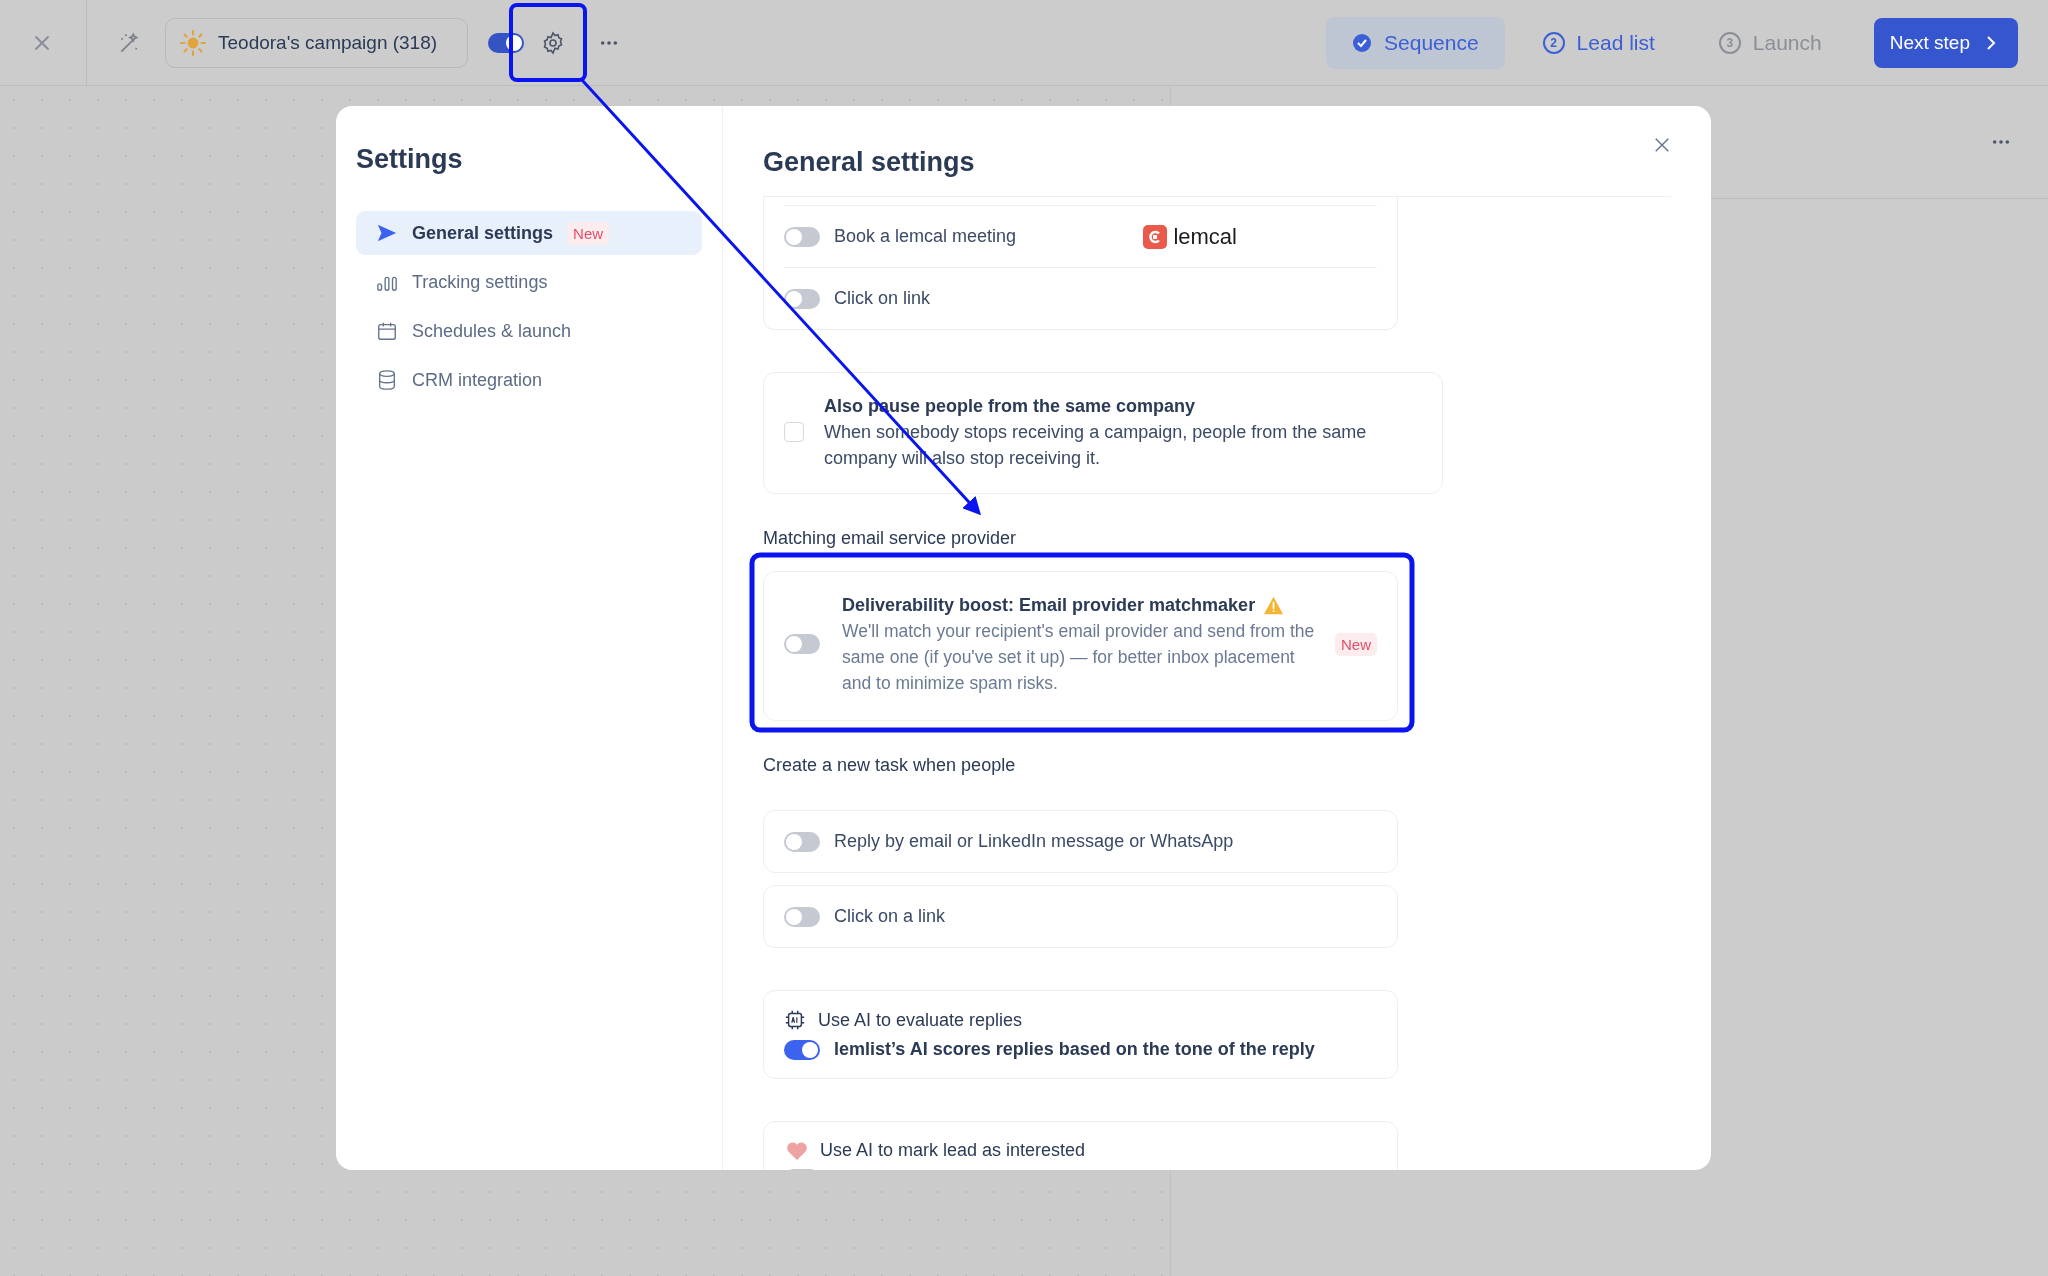 This screenshot has width=2048, height=1276. Describe the element at coordinates (529, 282) in the screenshot. I see `nav-item: Tracking settings` at that location.